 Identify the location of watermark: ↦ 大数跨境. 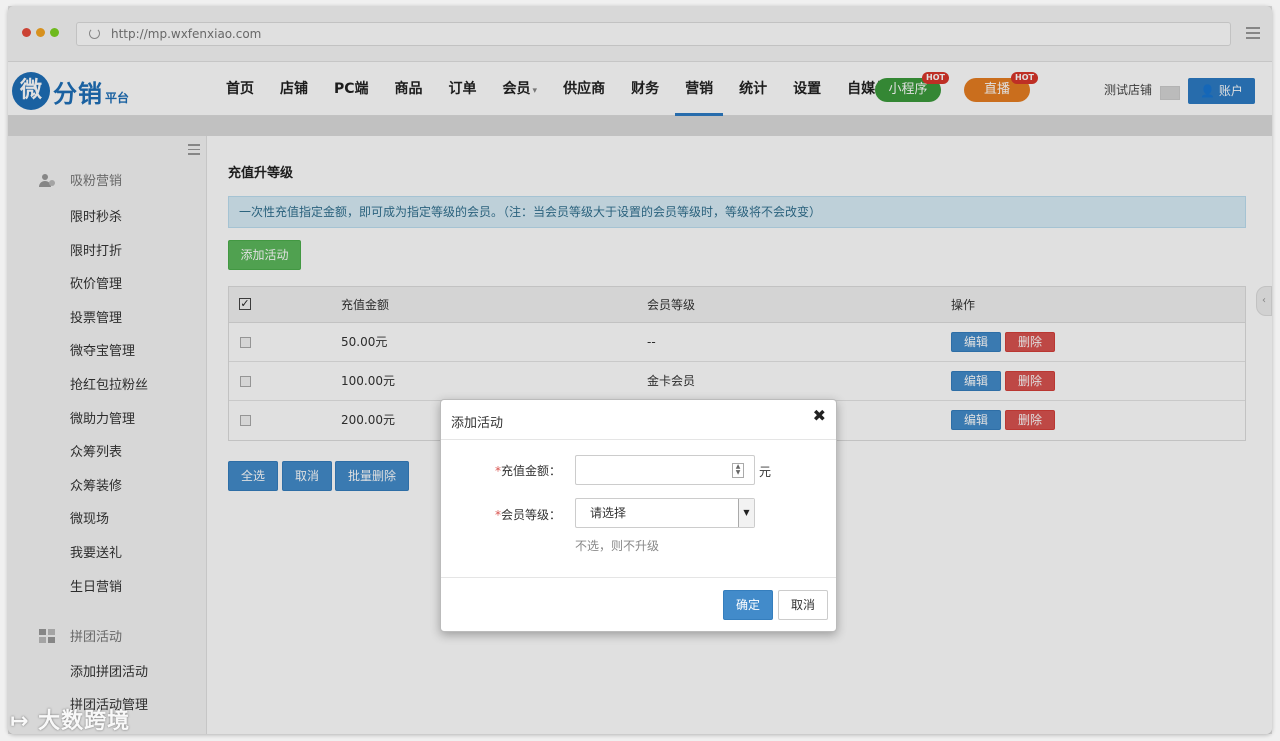
(70, 719).